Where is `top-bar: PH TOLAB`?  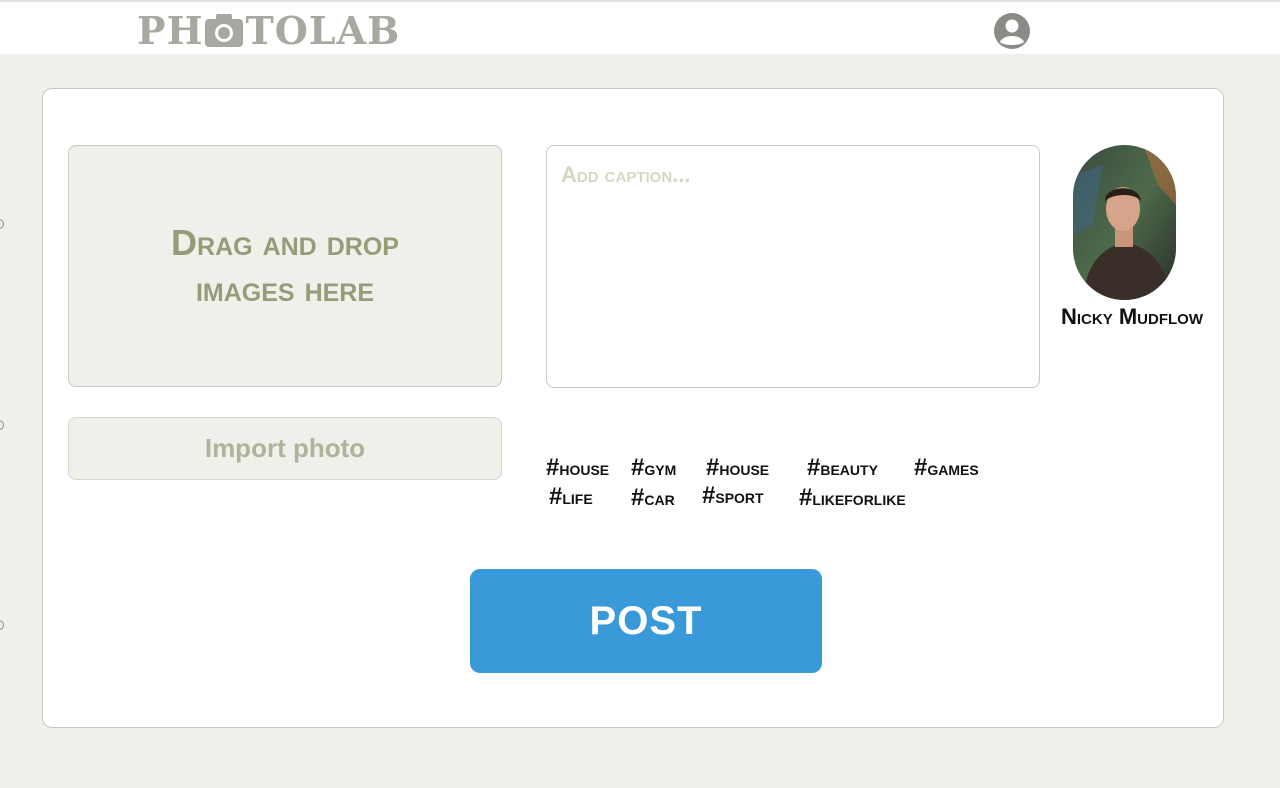 top-bar: PH TOLAB is located at coordinates (640, 28).